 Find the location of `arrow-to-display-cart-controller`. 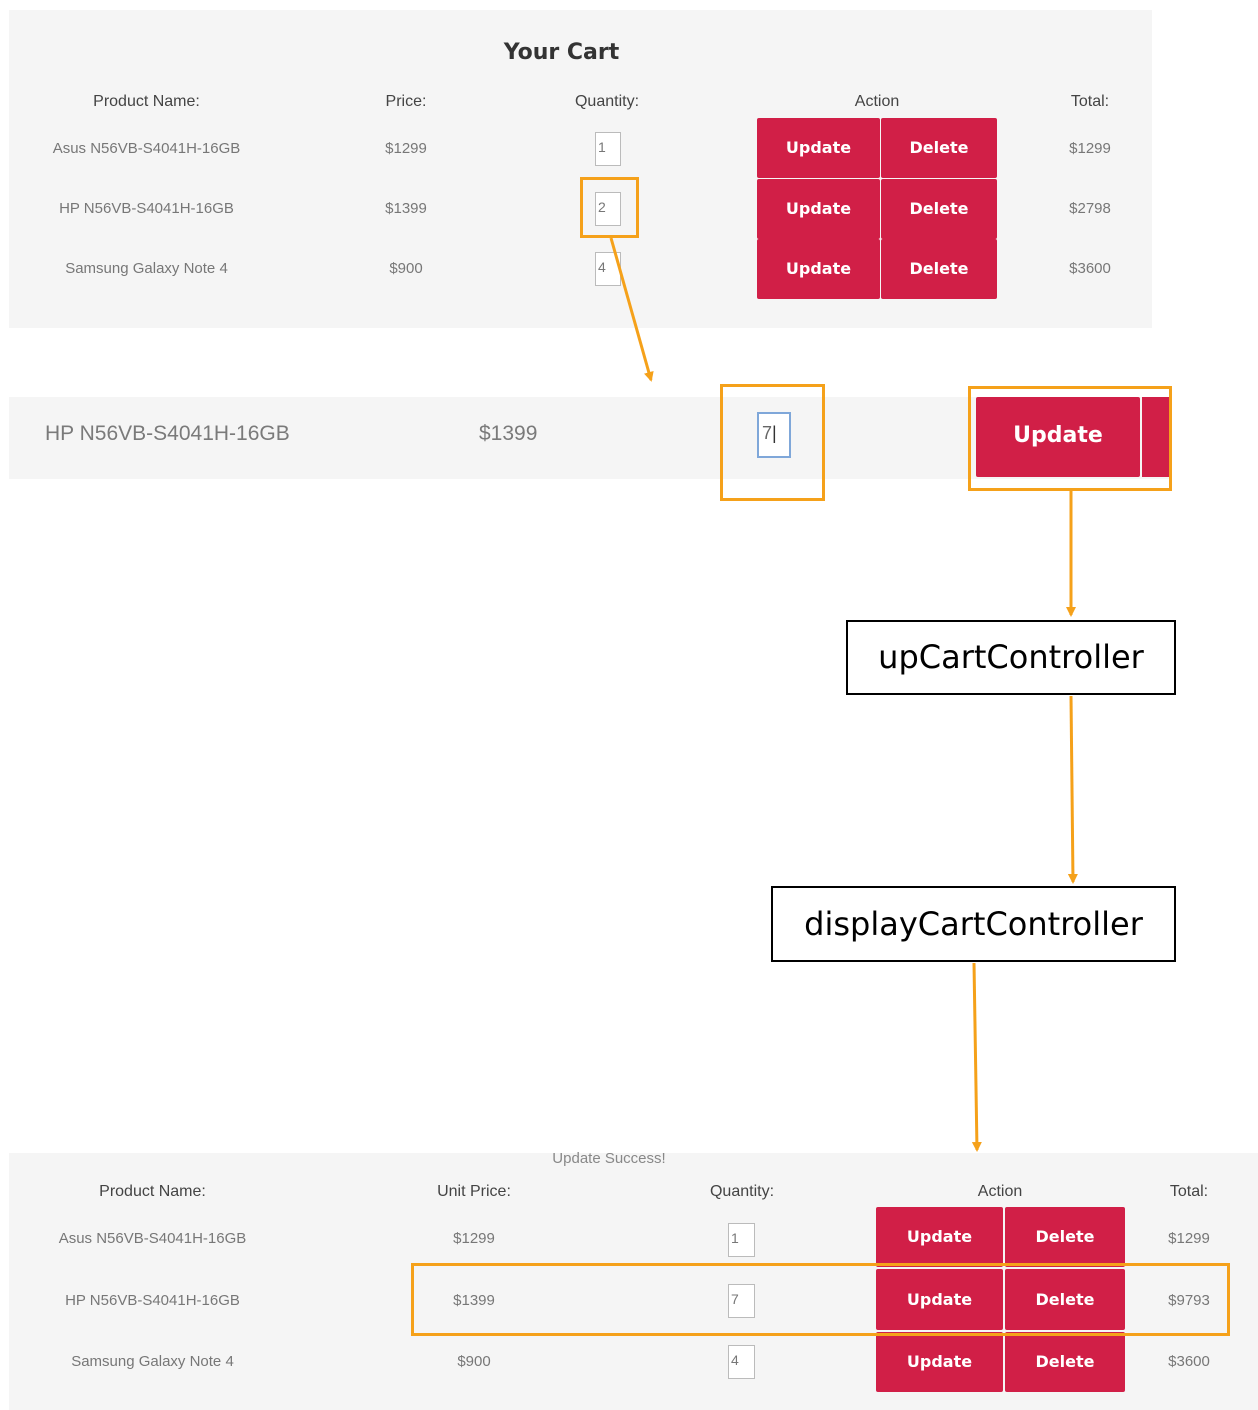

arrow-to-display-cart-controller is located at coordinates (1072, 789).